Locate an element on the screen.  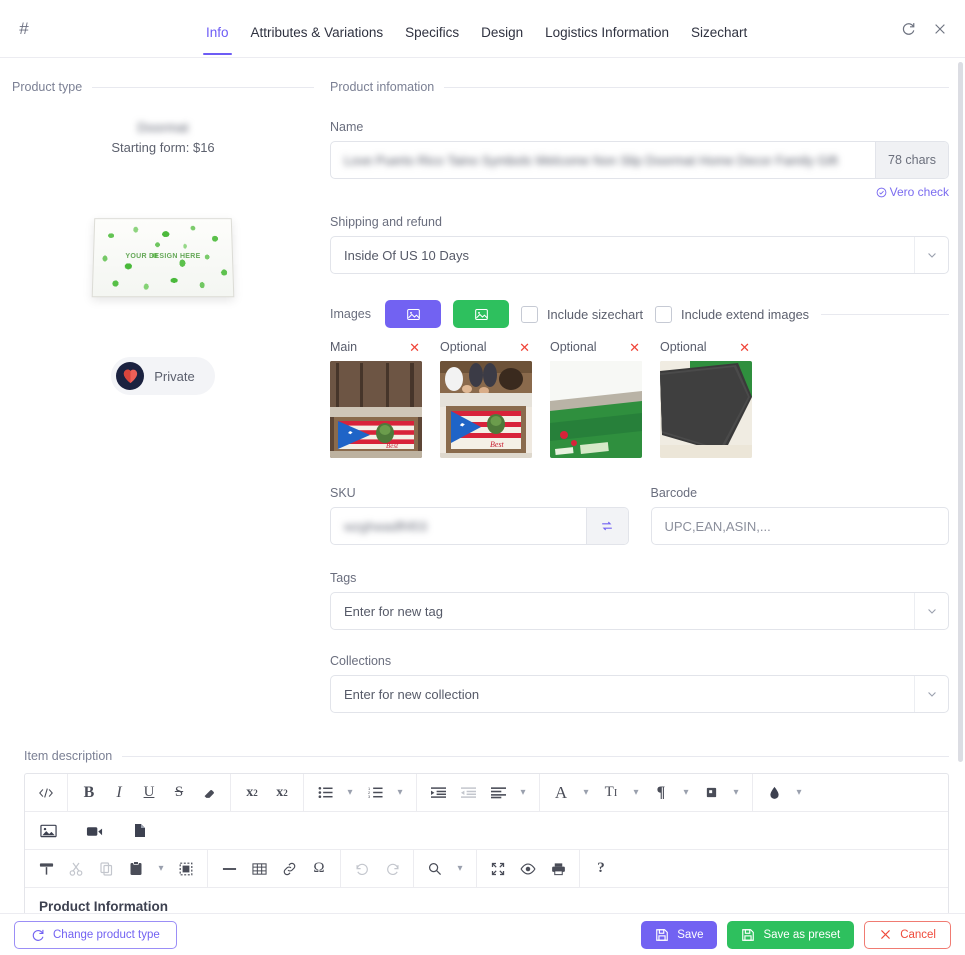
save-as-preset-button: Save as preset is located at coordinates (791, 934).